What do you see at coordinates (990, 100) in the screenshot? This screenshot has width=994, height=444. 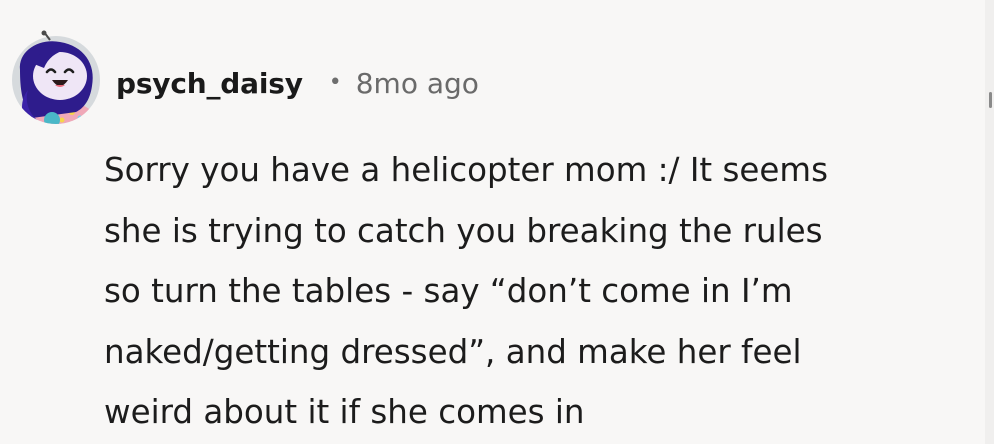 I see `scrollbar-thumb` at bounding box center [990, 100].